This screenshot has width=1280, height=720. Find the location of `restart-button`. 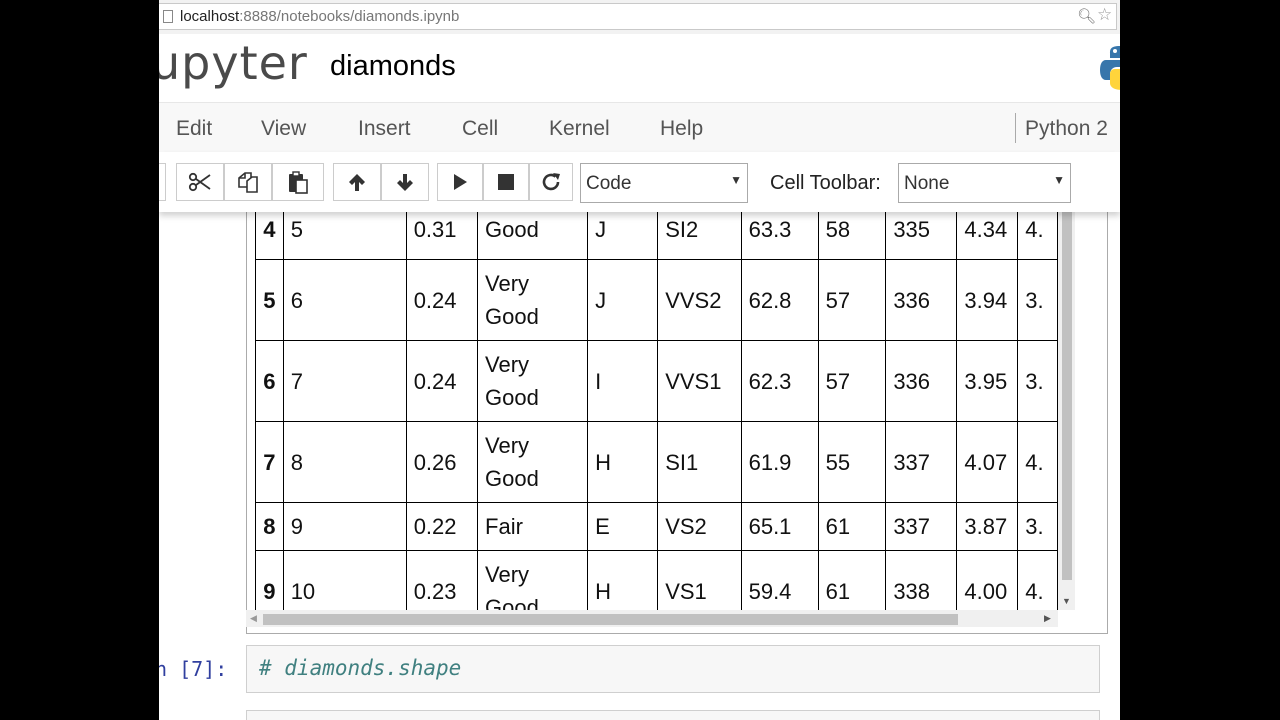

restart-button is located at coordinates (551, 182).